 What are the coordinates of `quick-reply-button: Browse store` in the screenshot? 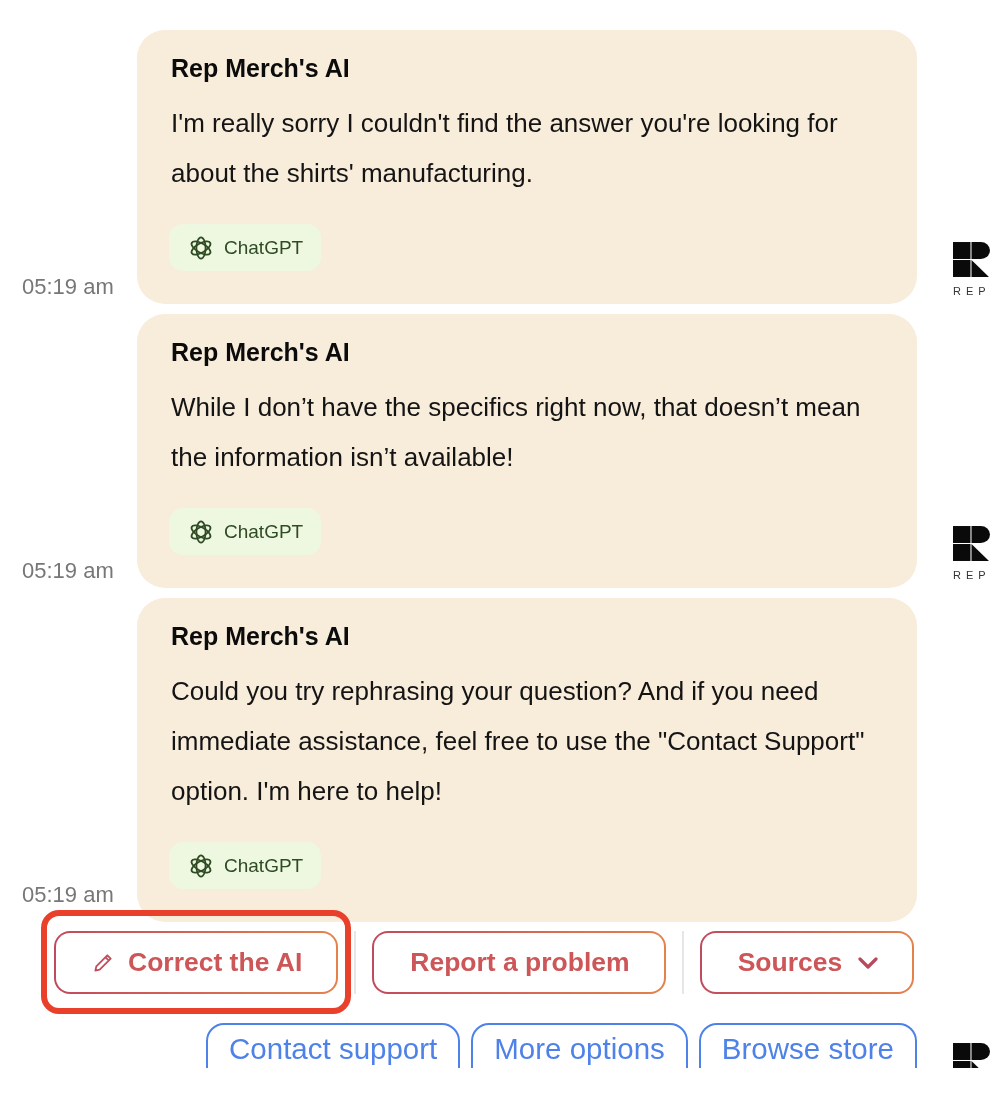 It's located at (807, 1045).